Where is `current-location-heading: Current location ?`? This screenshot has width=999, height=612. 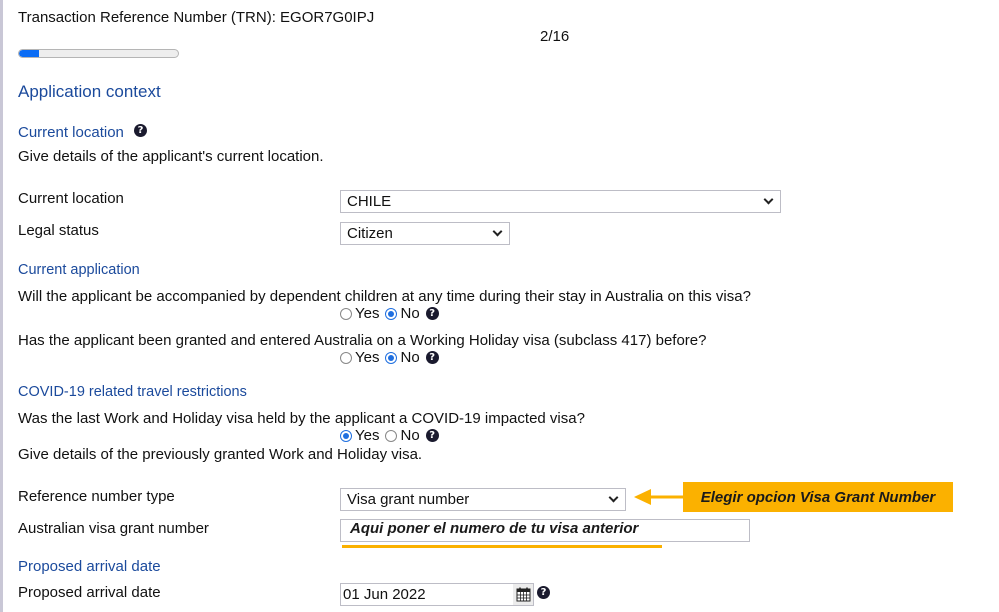 current-location-heading: Current location ? is located at coordinates (83, 132).